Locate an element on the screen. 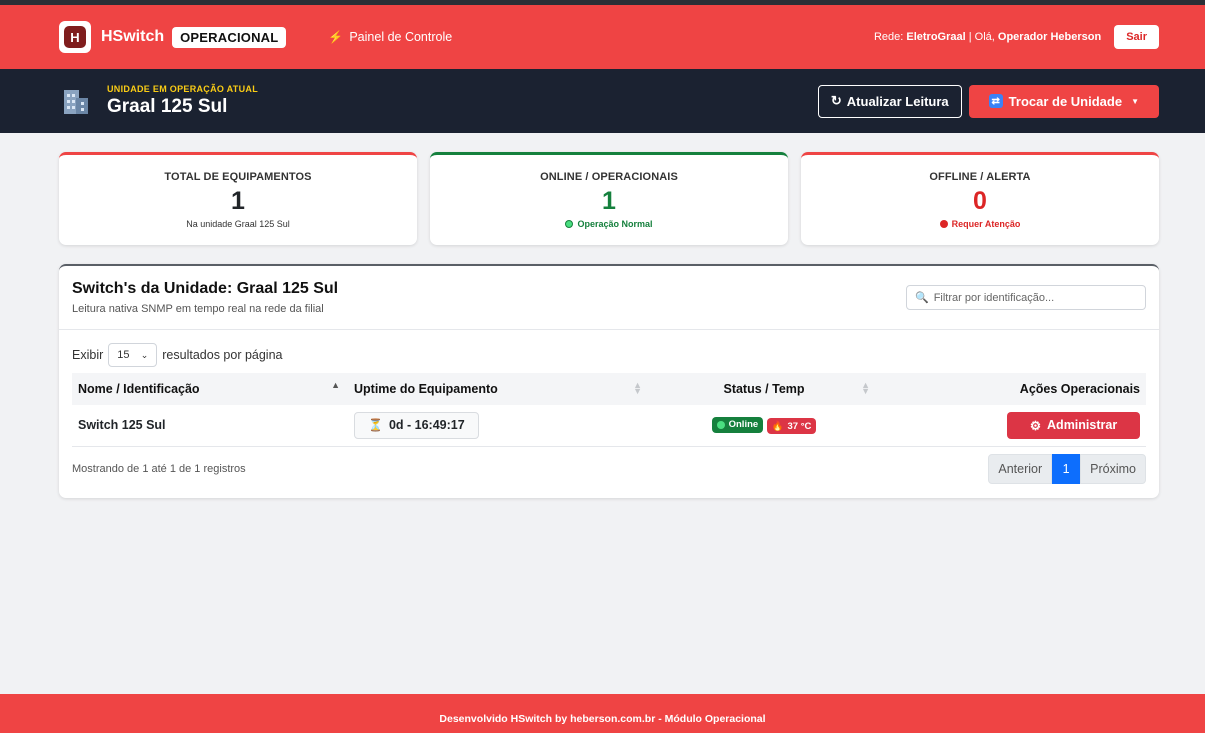 The height and width of the screenshot is (733, 1205). card-subtitle: Requer Atenção is located at coordinates (980, 224).